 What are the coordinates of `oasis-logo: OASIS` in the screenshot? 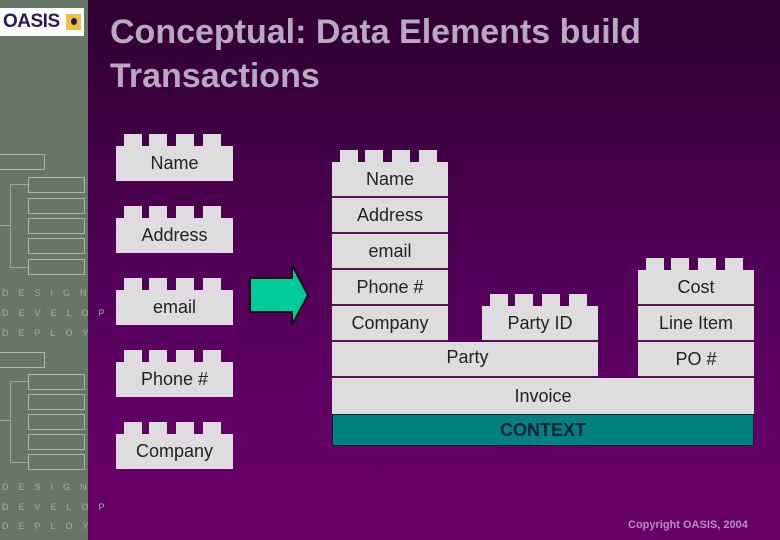 It's located at (42, 22).